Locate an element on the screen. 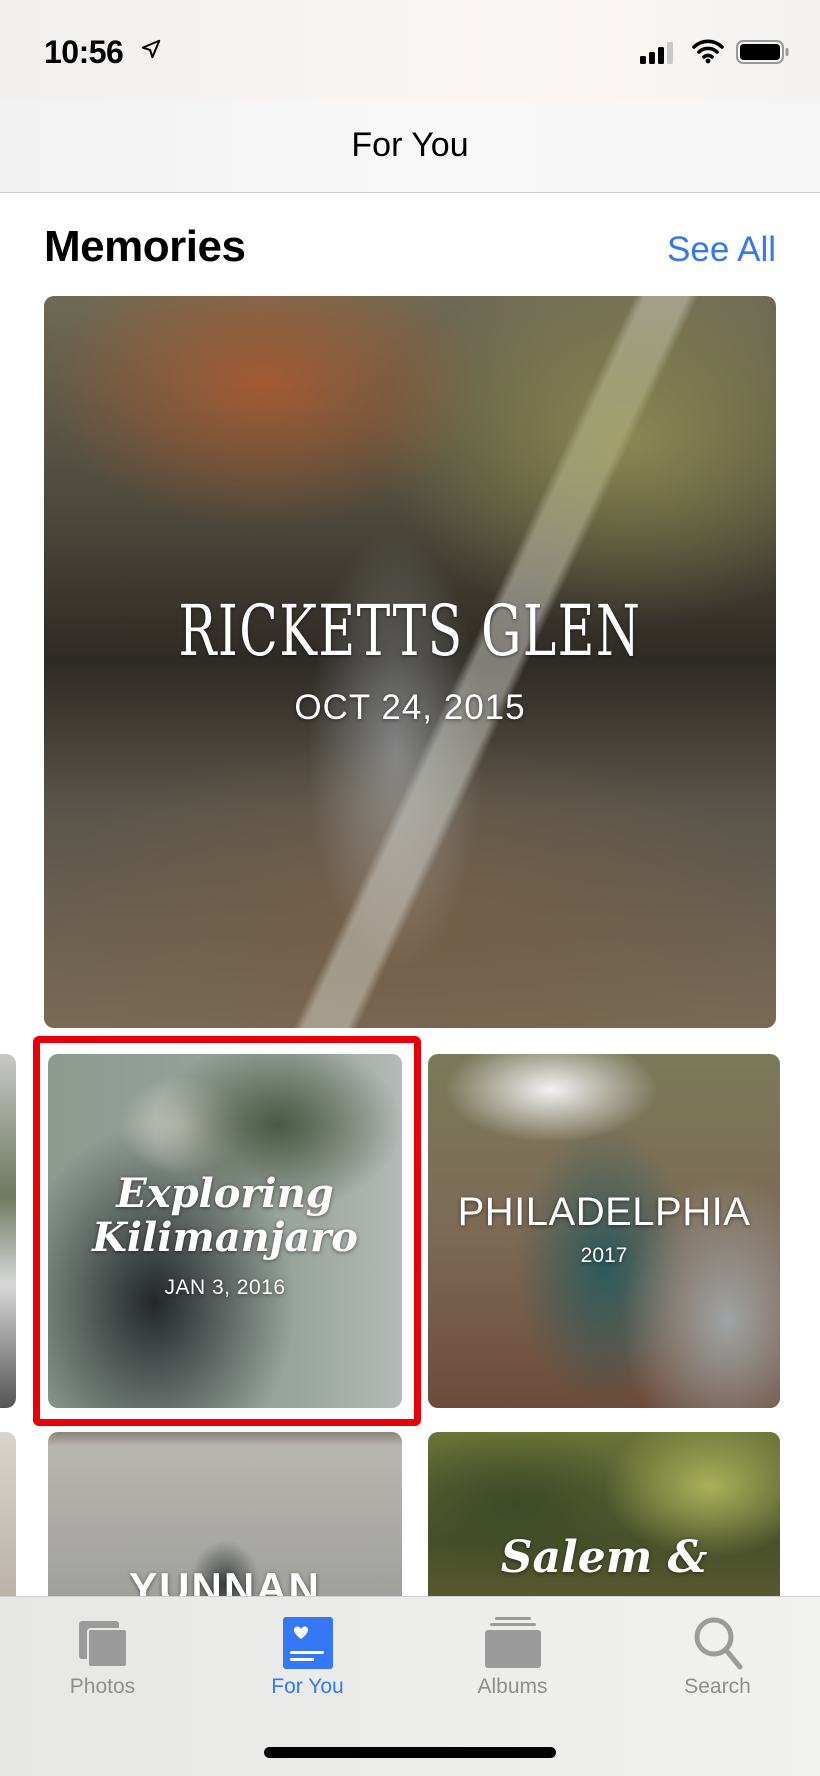 Image resolution: width=820 pixels, height=1776 pixels. location-arrow-icon is located at coordinates (151, 49).